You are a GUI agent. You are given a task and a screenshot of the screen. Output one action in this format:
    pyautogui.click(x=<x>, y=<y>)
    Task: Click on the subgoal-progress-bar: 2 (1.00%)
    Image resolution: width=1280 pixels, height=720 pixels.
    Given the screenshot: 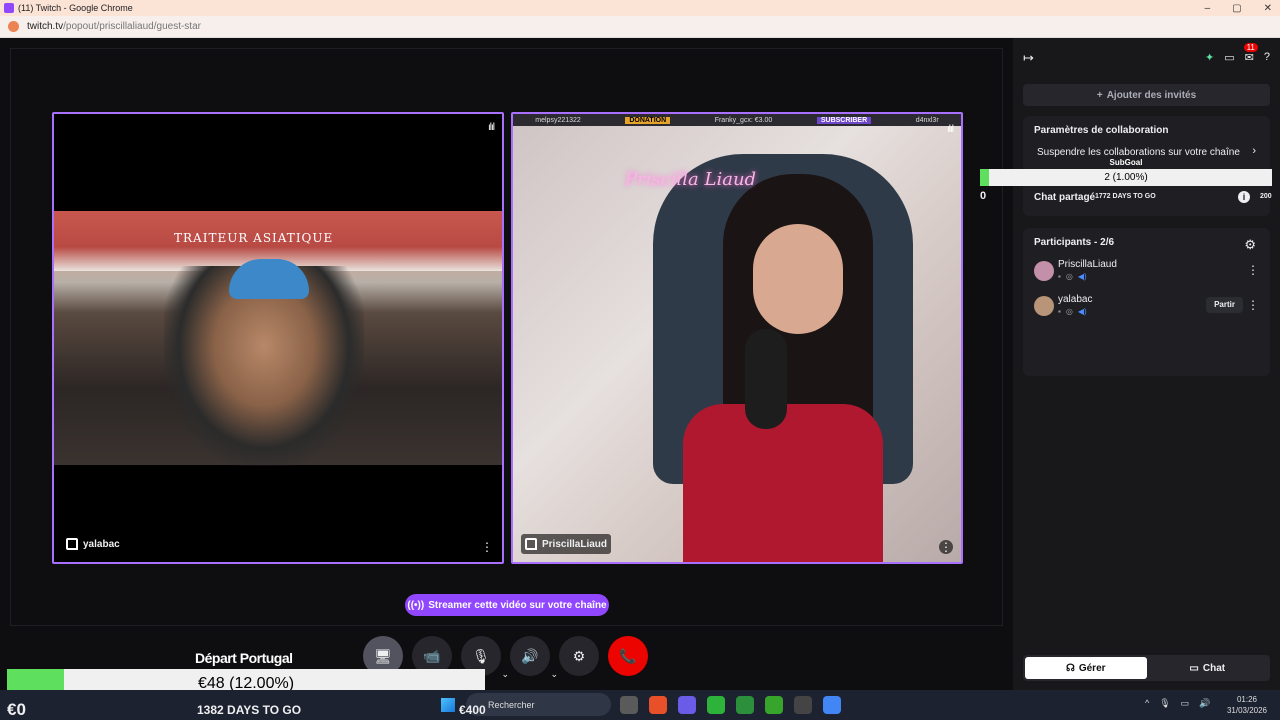 What is the action you would take?
    pyautogui.click(x=1126, y=177)
    